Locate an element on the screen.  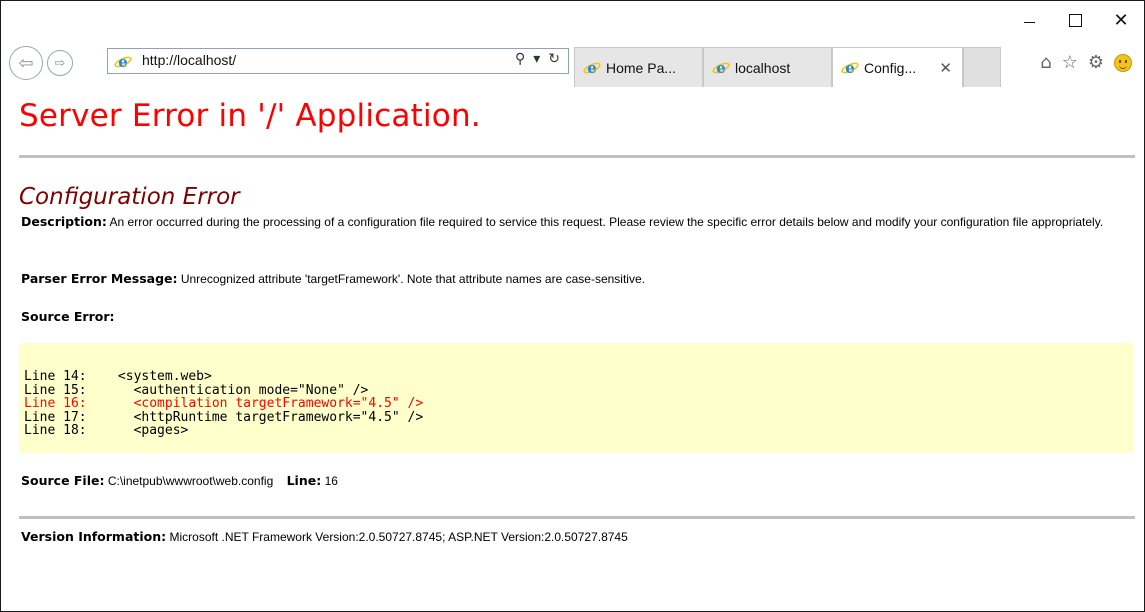
close-icon: ✕ is located at coordinates (1121, 20).